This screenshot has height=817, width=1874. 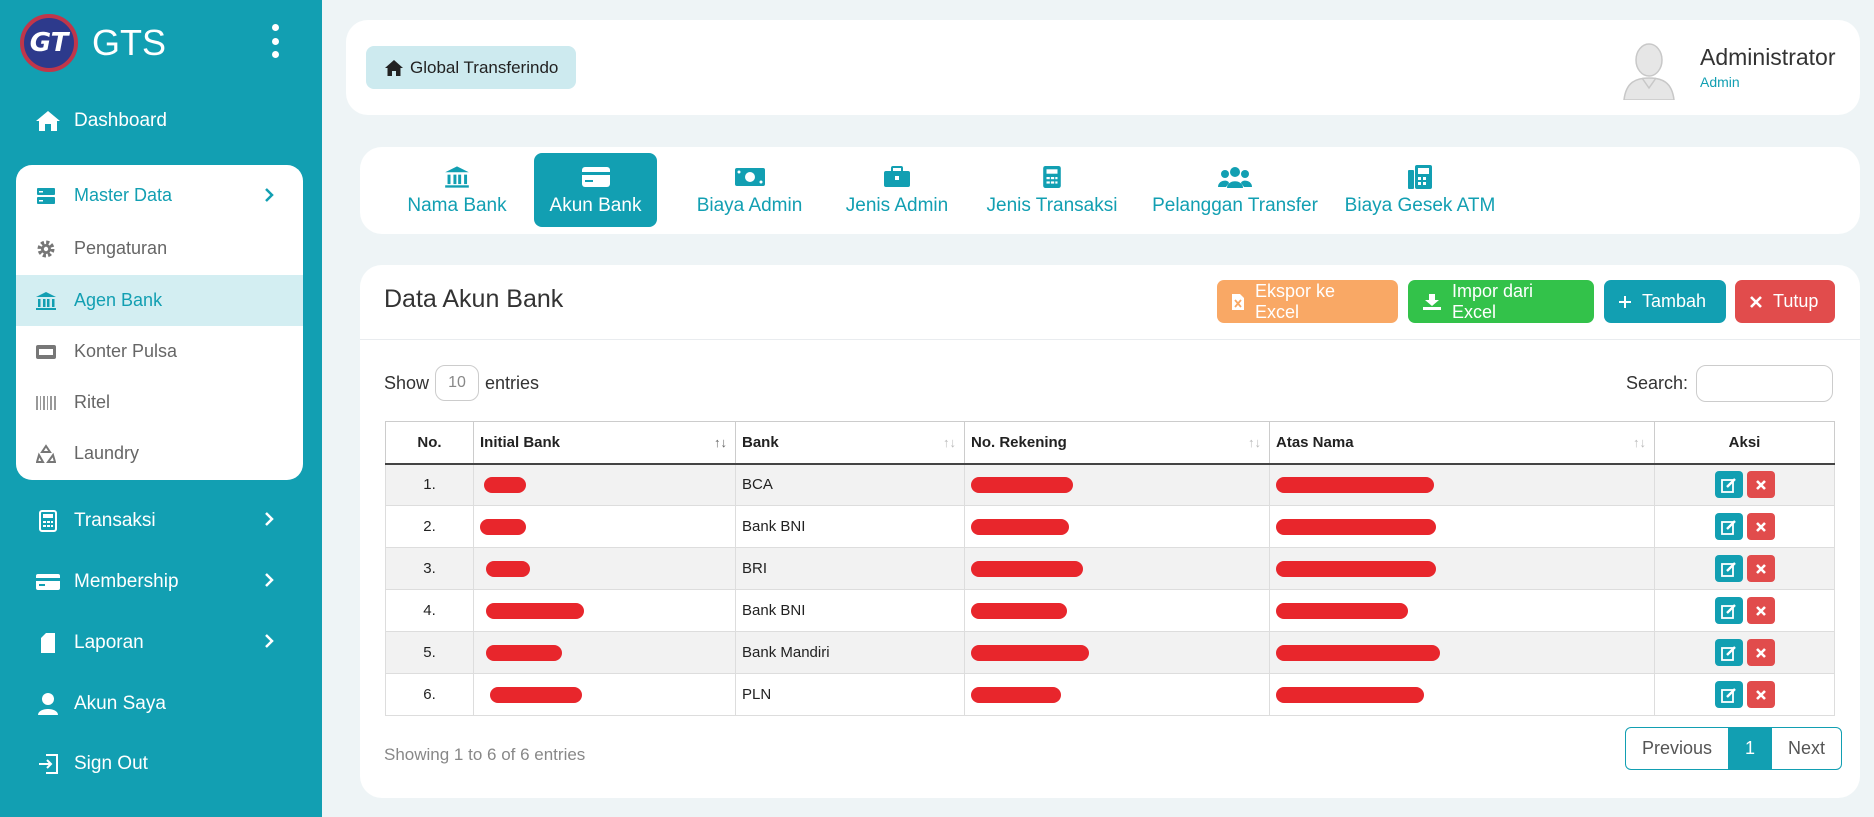 I want to click on sidebar-item-label: Sign Out, so click(x=111, y=763).